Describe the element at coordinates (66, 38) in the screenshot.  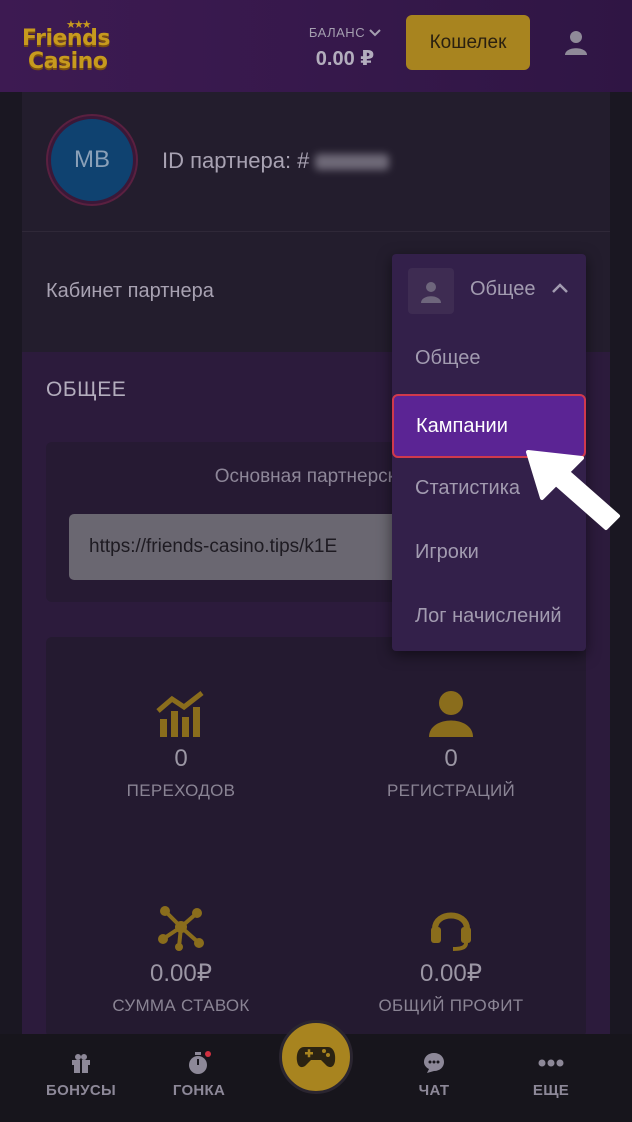
I see `logo-line1: Friends` at that location.